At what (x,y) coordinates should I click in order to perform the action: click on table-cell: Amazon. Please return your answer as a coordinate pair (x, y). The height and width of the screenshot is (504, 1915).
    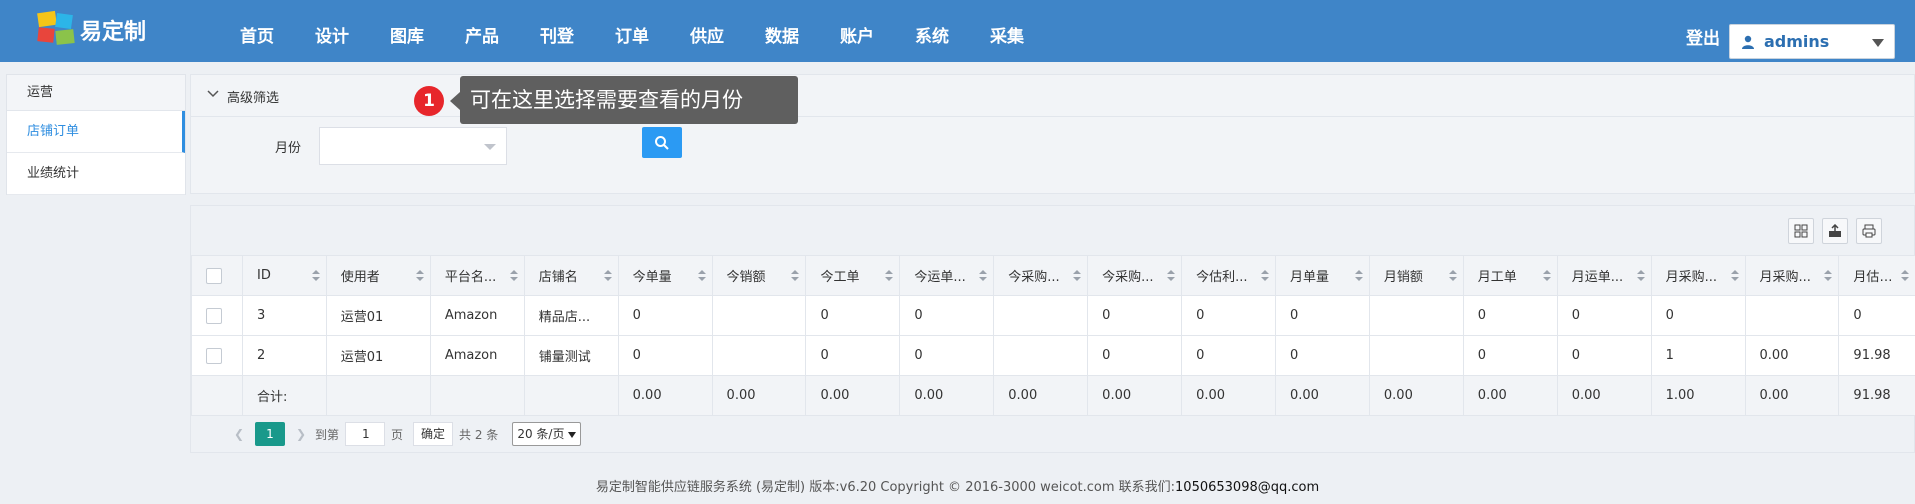
    Looking at the image, I should click on (477, 315).